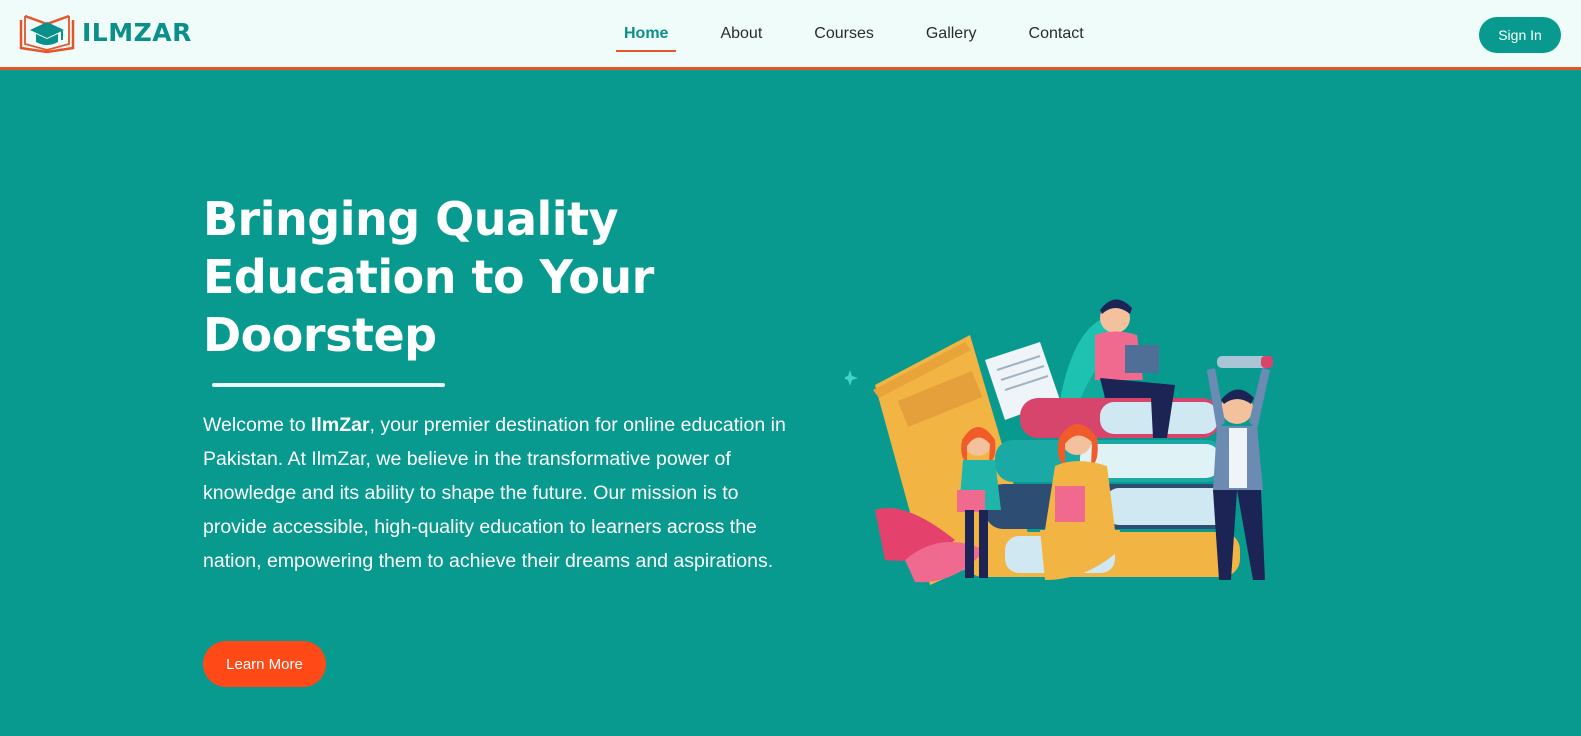 This screenshot has height=736, width=1581. I want to click on intro-brand: IlmZar, so click(340, 425).